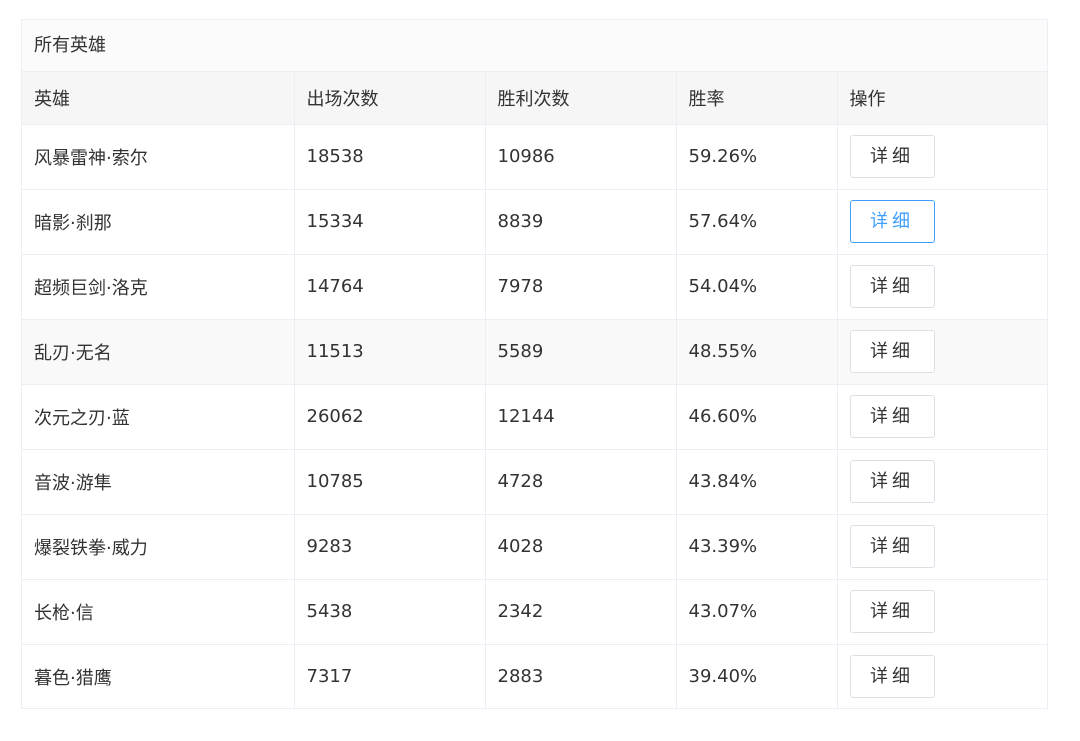 Image resolution: width=1080 pixels, height=741 pixels. What do you see at coordinates (158, 98) in the screenshot?
I see `column-header-hero: 英雄` at bounding box center [158, 98].